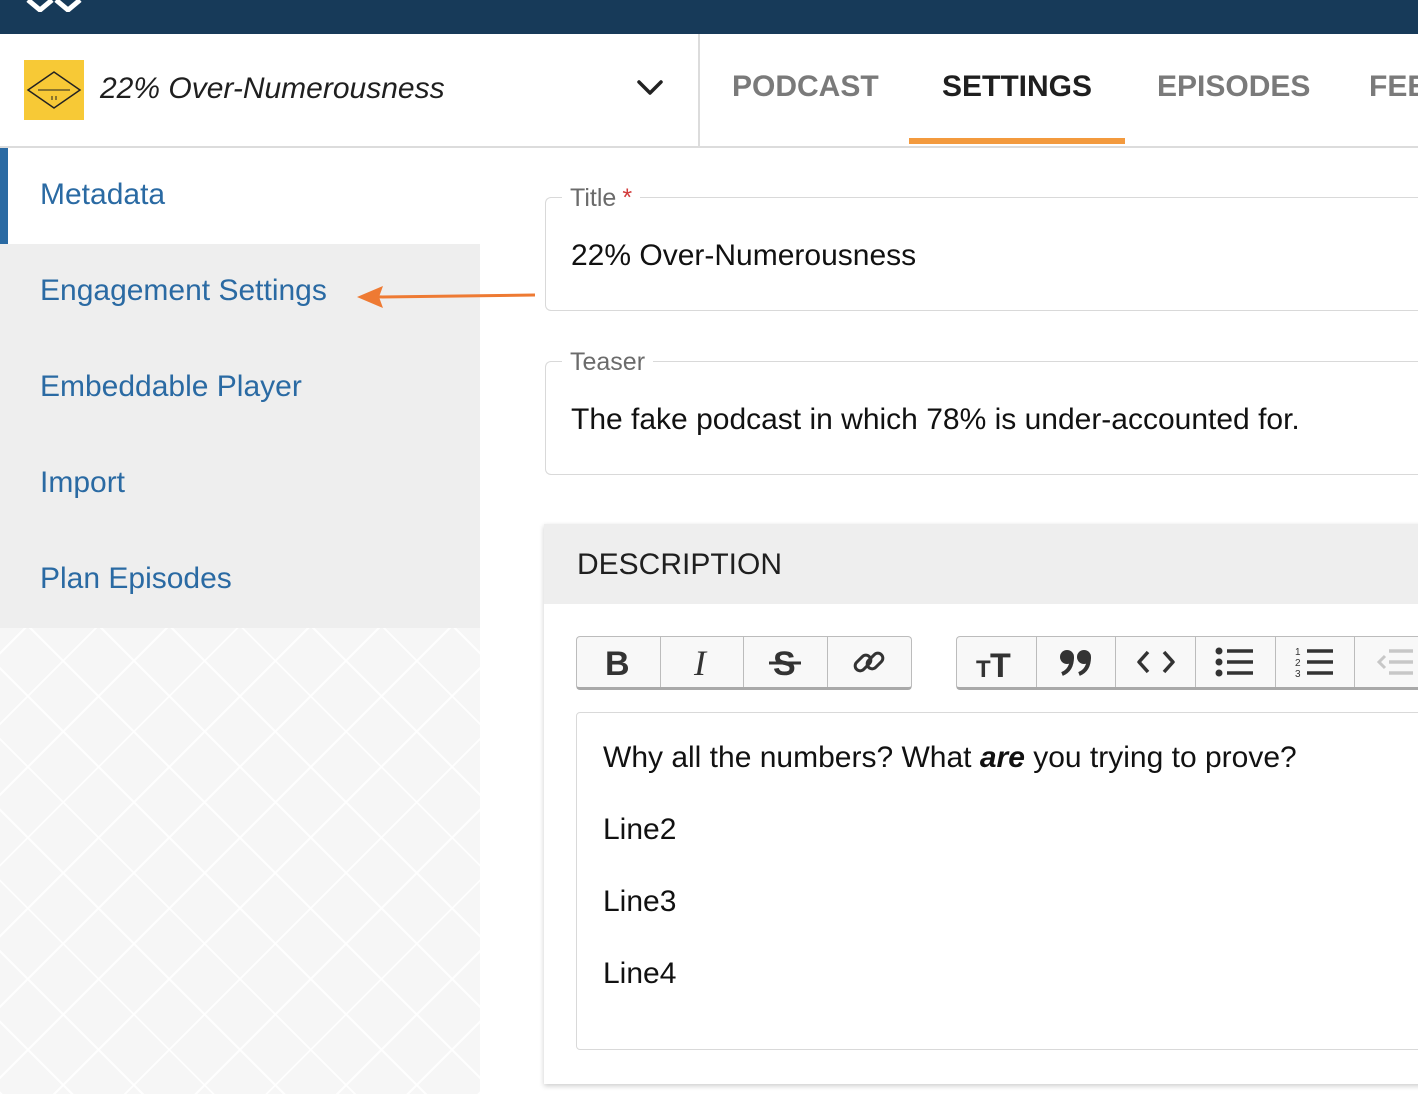  I want to click on sidebar-item-embeddable-player: Embeddable Player, so click(240, 388).